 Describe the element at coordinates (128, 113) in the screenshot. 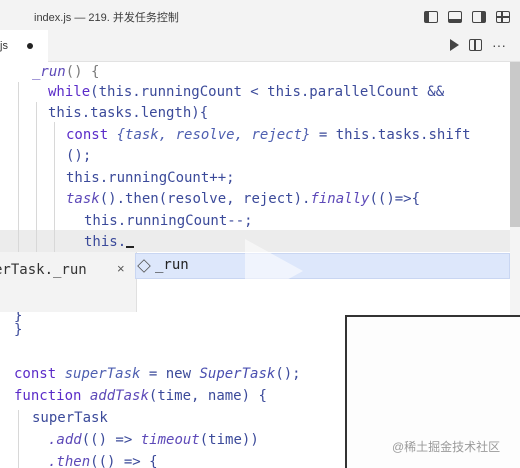

I see `code-line-3: this.tasks.length){` at that location.